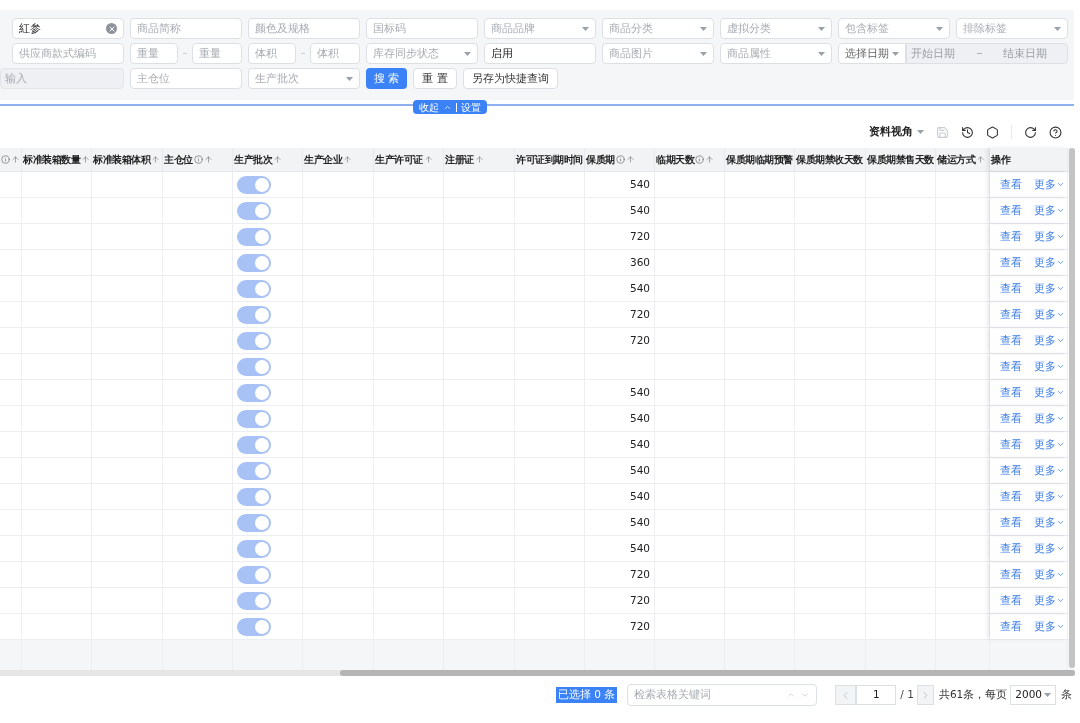 Image resolution: width=1080 pixels, height=723 pixels. Describe the element at coordinates (338, 159) in the screenshot. I see `column-header: 生产企业` at that location.